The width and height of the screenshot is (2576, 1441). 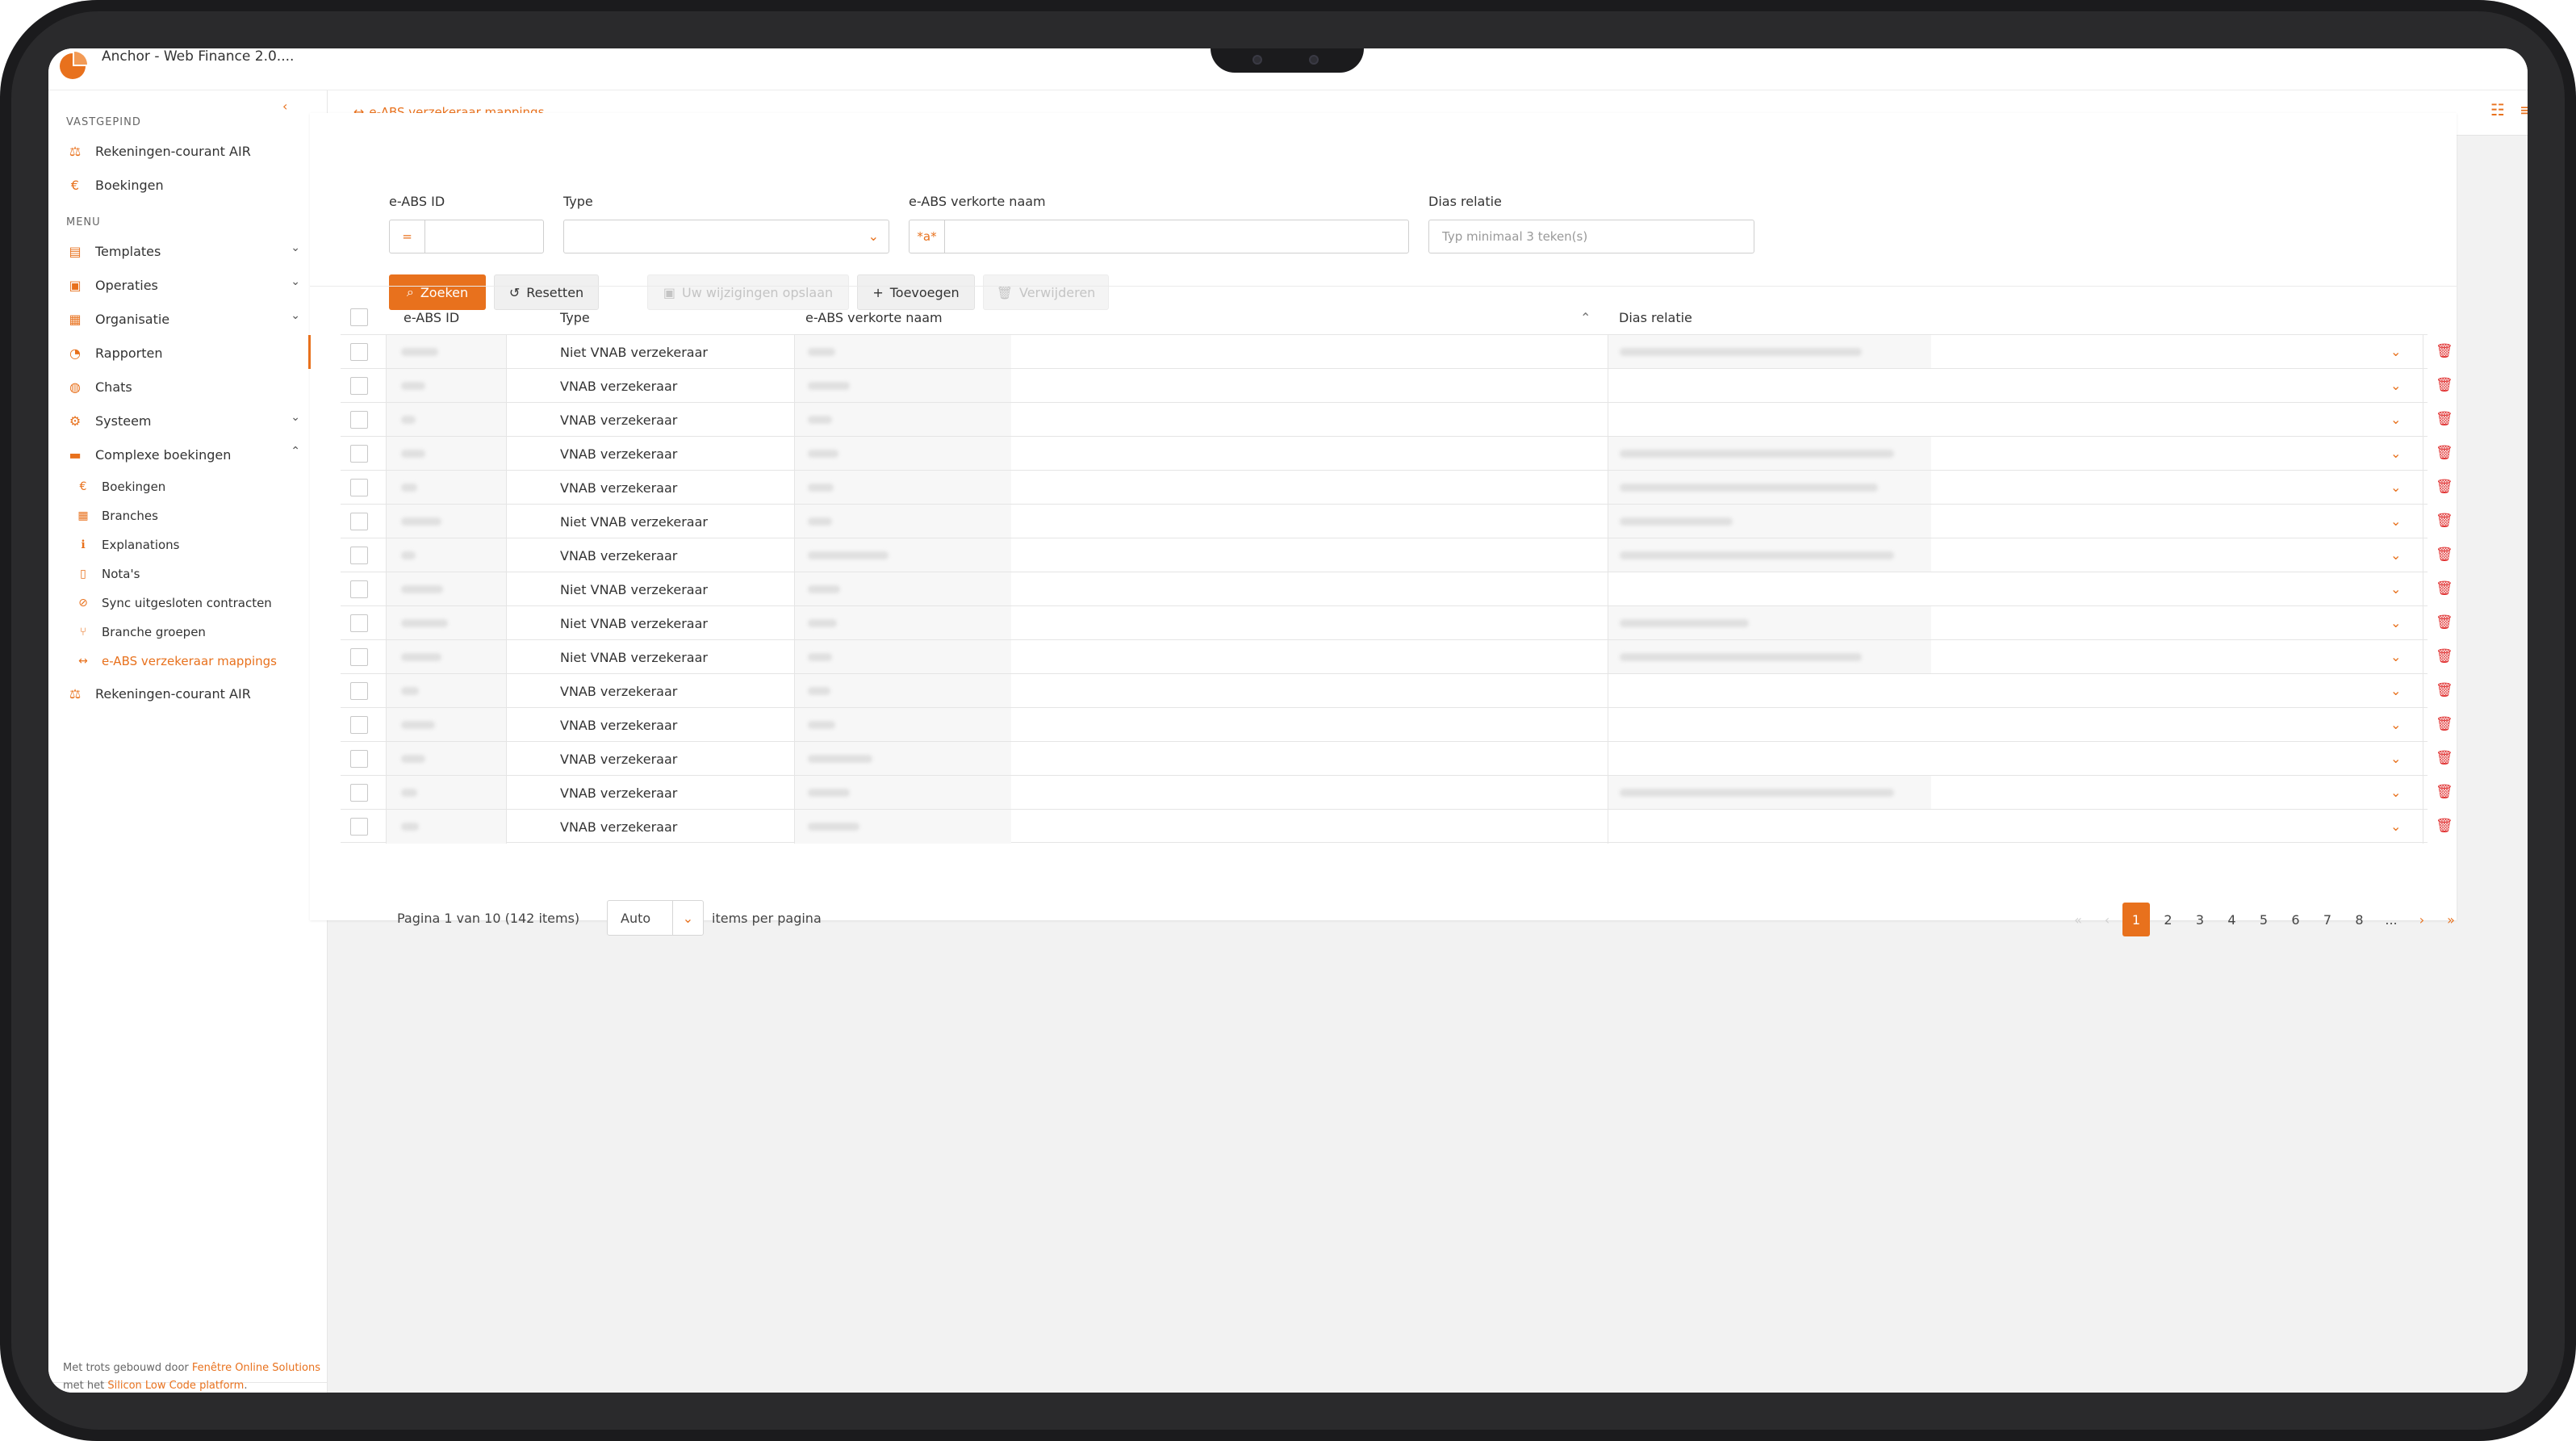 I want to click on sidebar-item-operaties: ▣ Operaties ⌄, so click(x=190, y=285).